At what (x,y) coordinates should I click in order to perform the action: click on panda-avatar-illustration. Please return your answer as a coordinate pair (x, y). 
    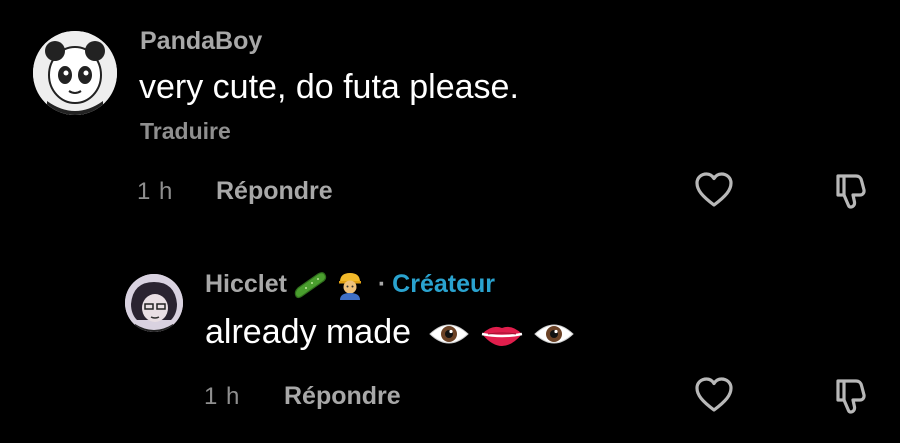
    Looking at the image, I should click on (75, 73).